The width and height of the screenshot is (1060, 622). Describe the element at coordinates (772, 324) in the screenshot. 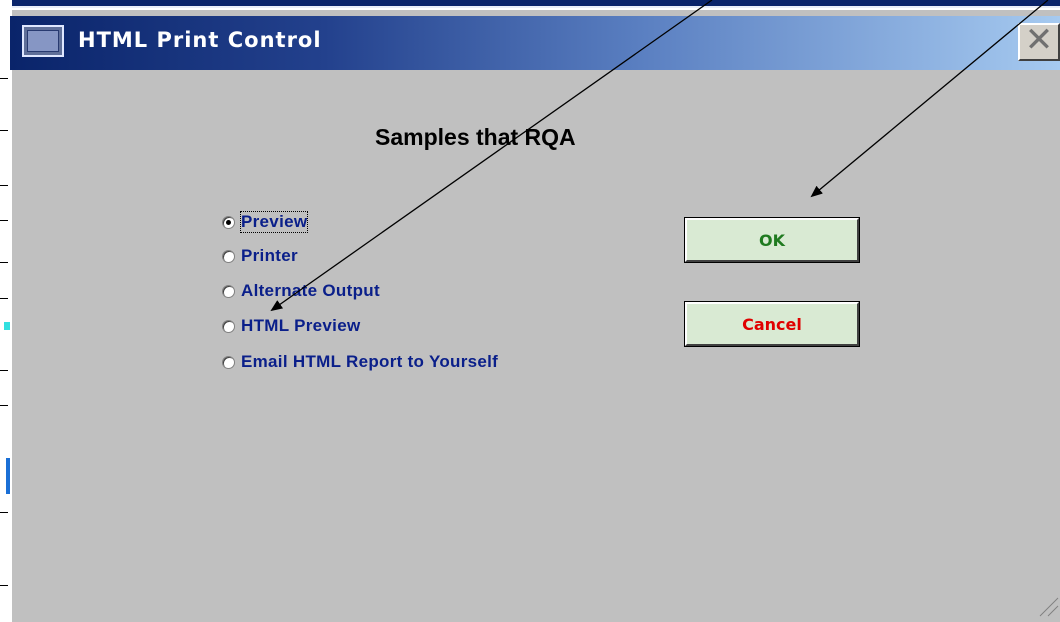

I see `cancel-button: Cancel` at that location.